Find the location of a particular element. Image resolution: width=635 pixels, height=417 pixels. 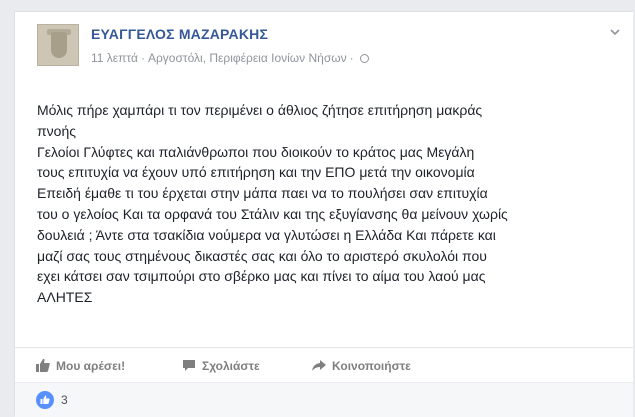

like-label: Μου αρέσει! is located at coordinates (91, 366).